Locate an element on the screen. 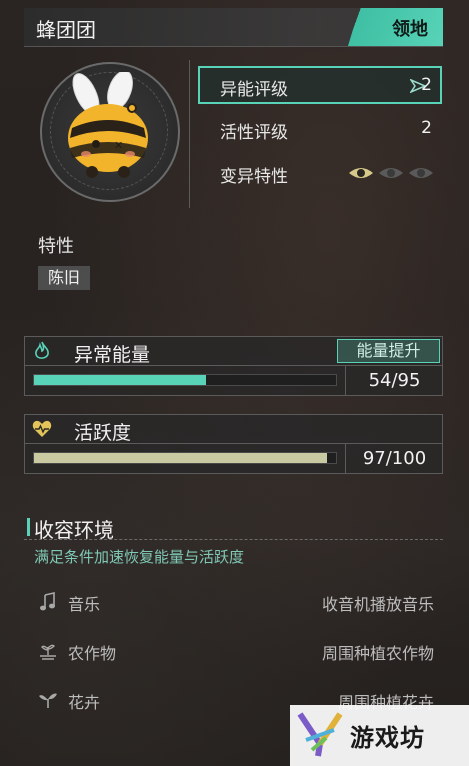  energy-bar-fill is located at coordinates (120, 380).